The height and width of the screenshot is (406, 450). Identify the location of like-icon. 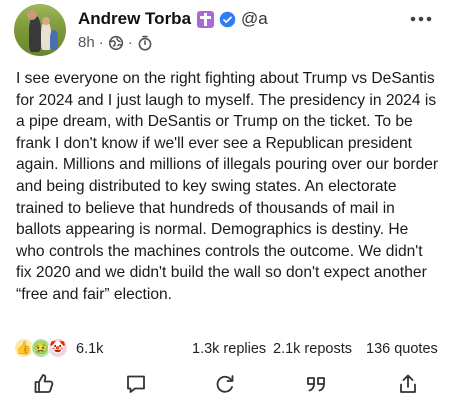
(44, 383).